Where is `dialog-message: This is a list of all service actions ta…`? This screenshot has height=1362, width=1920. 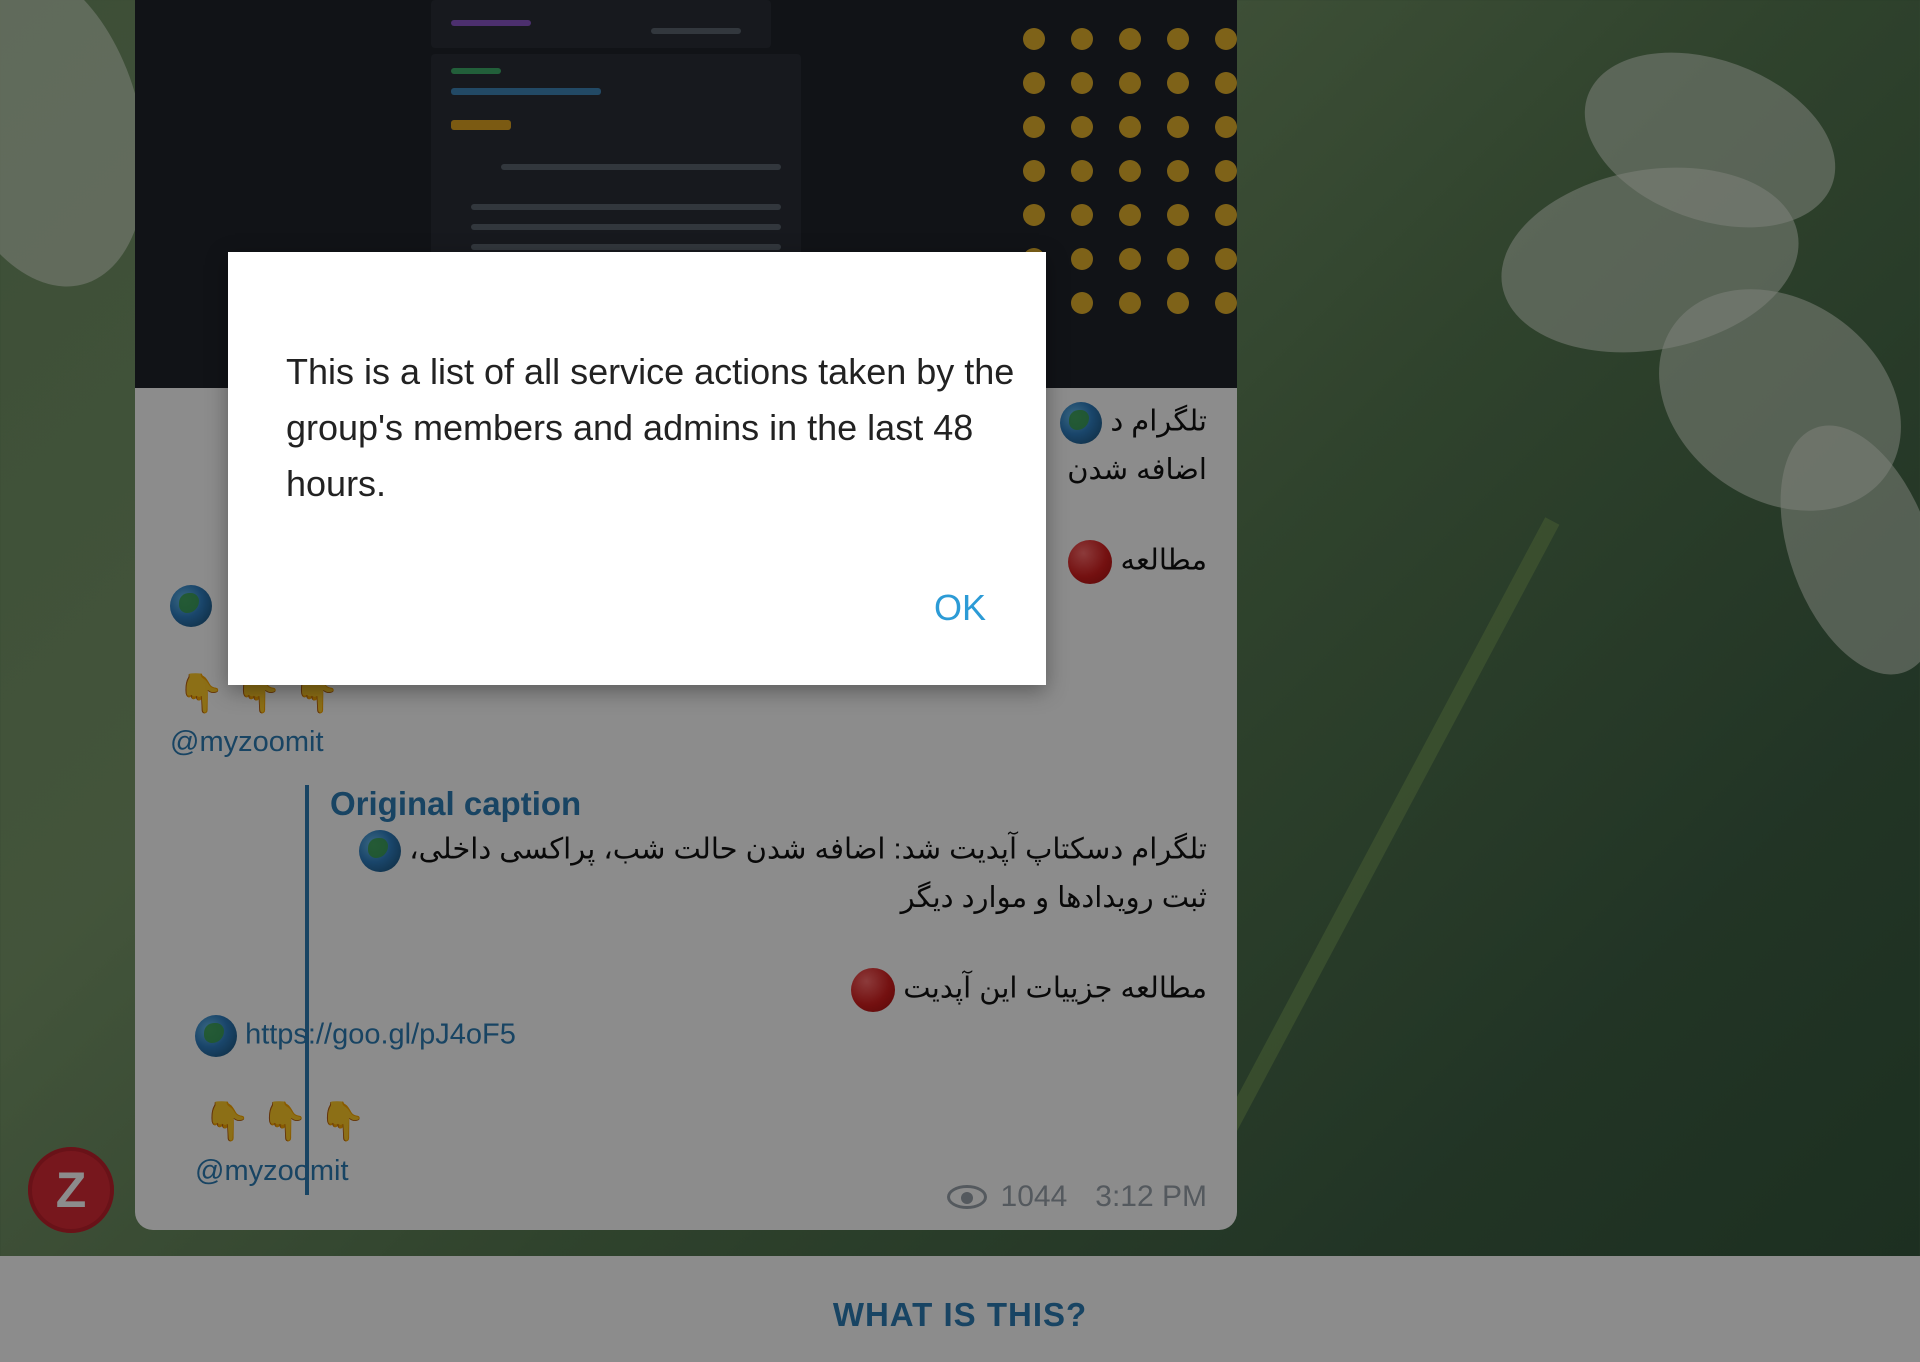 dialog-message: This is a list of all service actions ta… is located at coordinates (650, 427).